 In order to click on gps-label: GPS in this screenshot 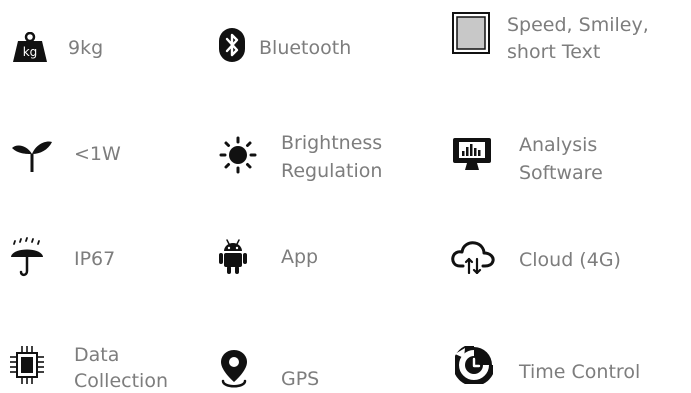, I will do `click(300, 379)`.